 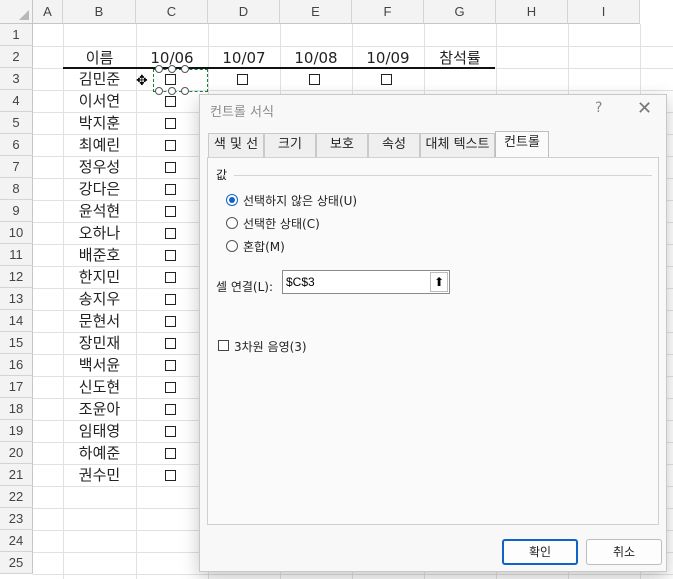 What do you see at coordinates (99, 475) in the screenshot?
I see `name-cell: 권수민` at bounding box center [99, 475].